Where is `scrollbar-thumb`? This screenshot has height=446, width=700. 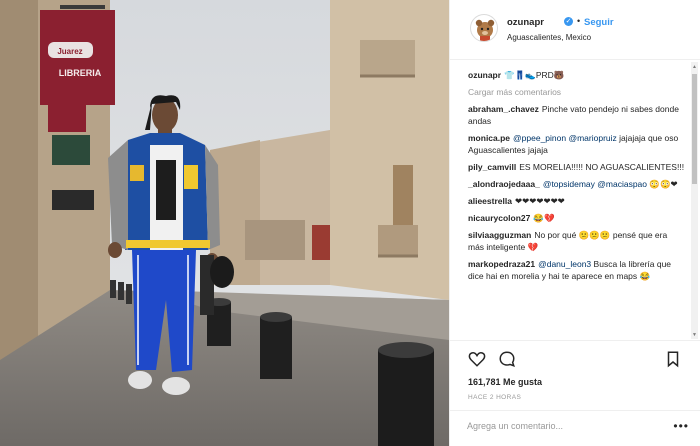 scrollbar-thumb is located at coordinates (694, 129).